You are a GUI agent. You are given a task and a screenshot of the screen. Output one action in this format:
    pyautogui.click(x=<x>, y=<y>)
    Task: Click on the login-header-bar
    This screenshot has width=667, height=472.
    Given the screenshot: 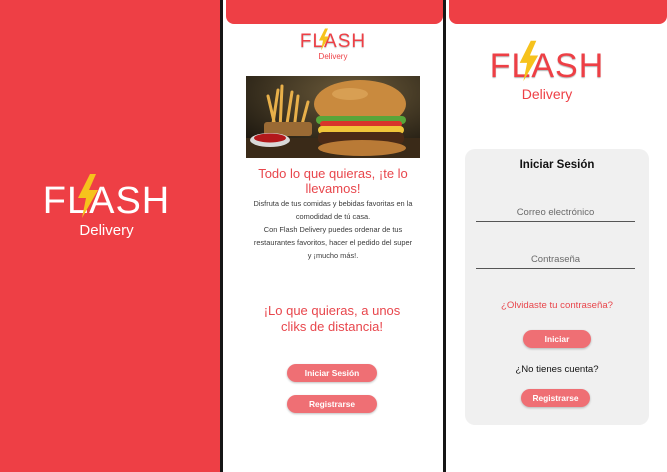 What is the action you would take?
    pyautogui.click(x=558, y=12)
    